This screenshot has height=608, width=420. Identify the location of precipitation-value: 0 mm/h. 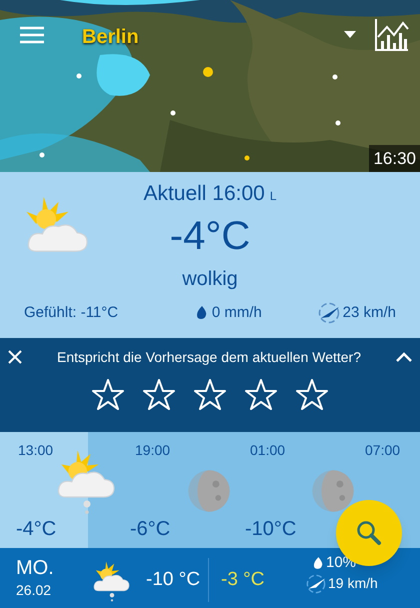
(237, 312).